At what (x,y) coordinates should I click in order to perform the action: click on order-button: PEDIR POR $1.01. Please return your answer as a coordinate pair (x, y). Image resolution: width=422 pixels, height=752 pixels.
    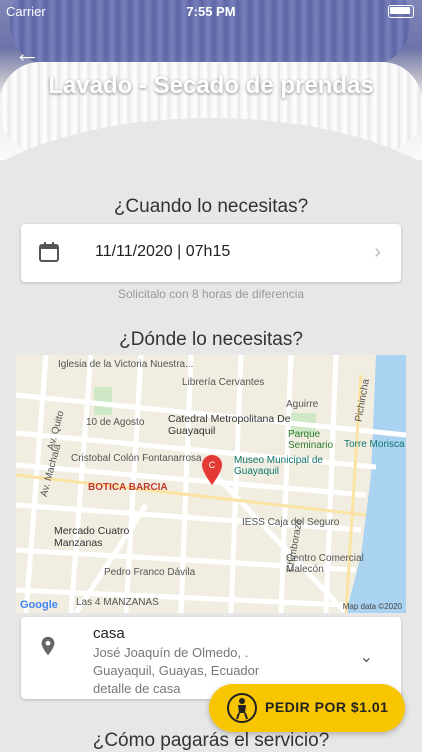
    Looking at the image, I should click on (307, 708).